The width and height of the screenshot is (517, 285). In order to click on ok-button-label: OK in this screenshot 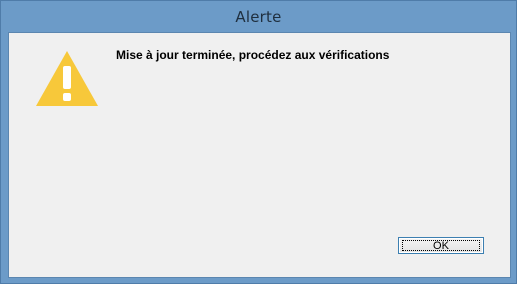, I will do `click(441, 245)`.